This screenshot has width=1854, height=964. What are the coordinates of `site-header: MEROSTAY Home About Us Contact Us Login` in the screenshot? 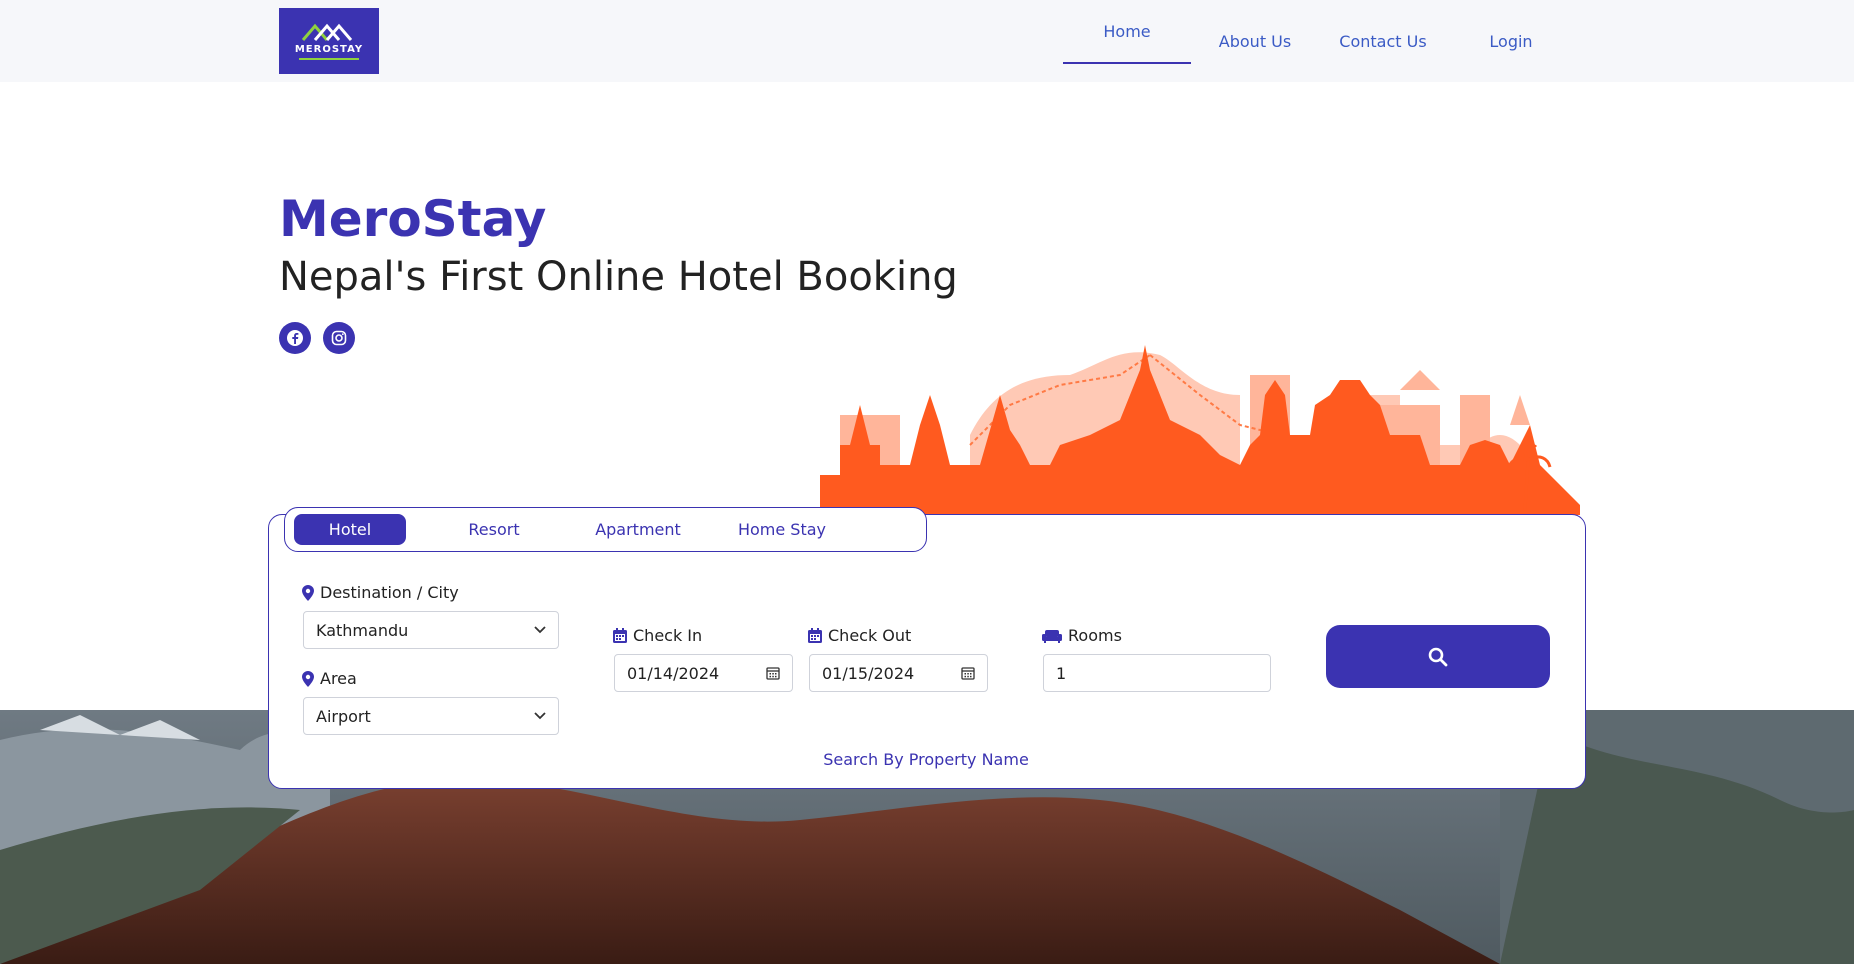 It's located at (927, 41).